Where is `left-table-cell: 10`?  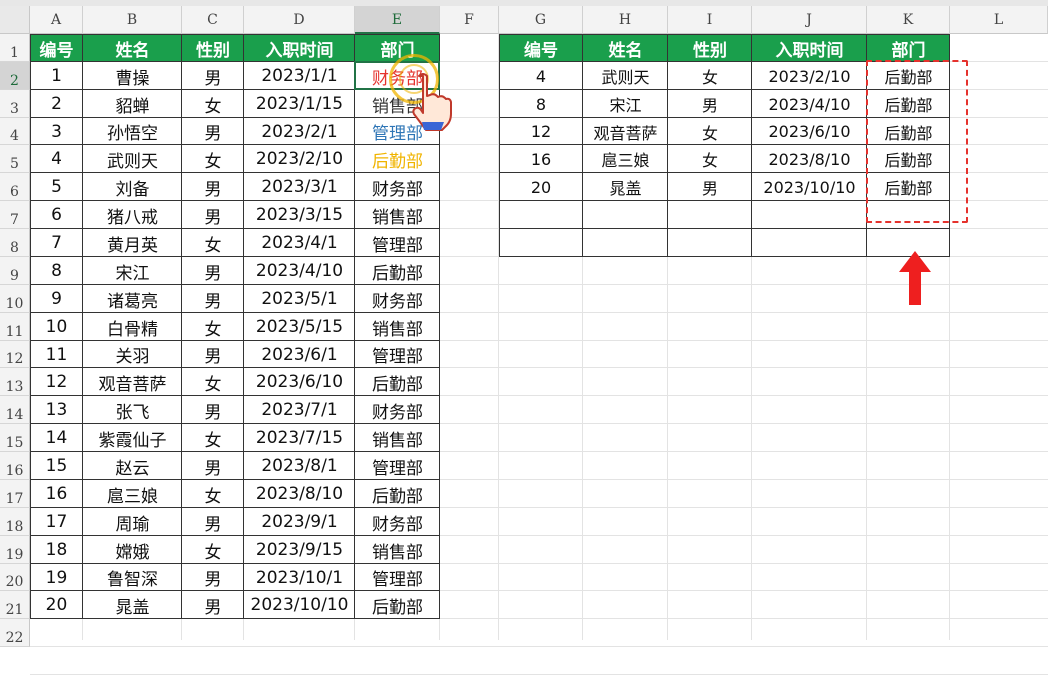
left-table-cell: 10 is located at coordinates (56, 327).